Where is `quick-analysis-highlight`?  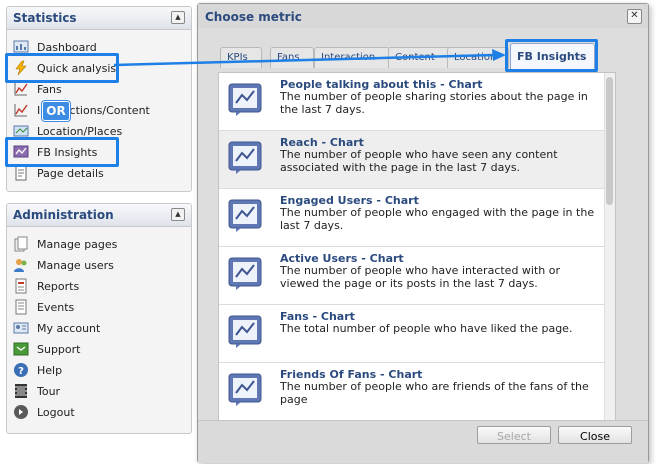 quick-analysis-highlight is located at coordinates (62, 68).